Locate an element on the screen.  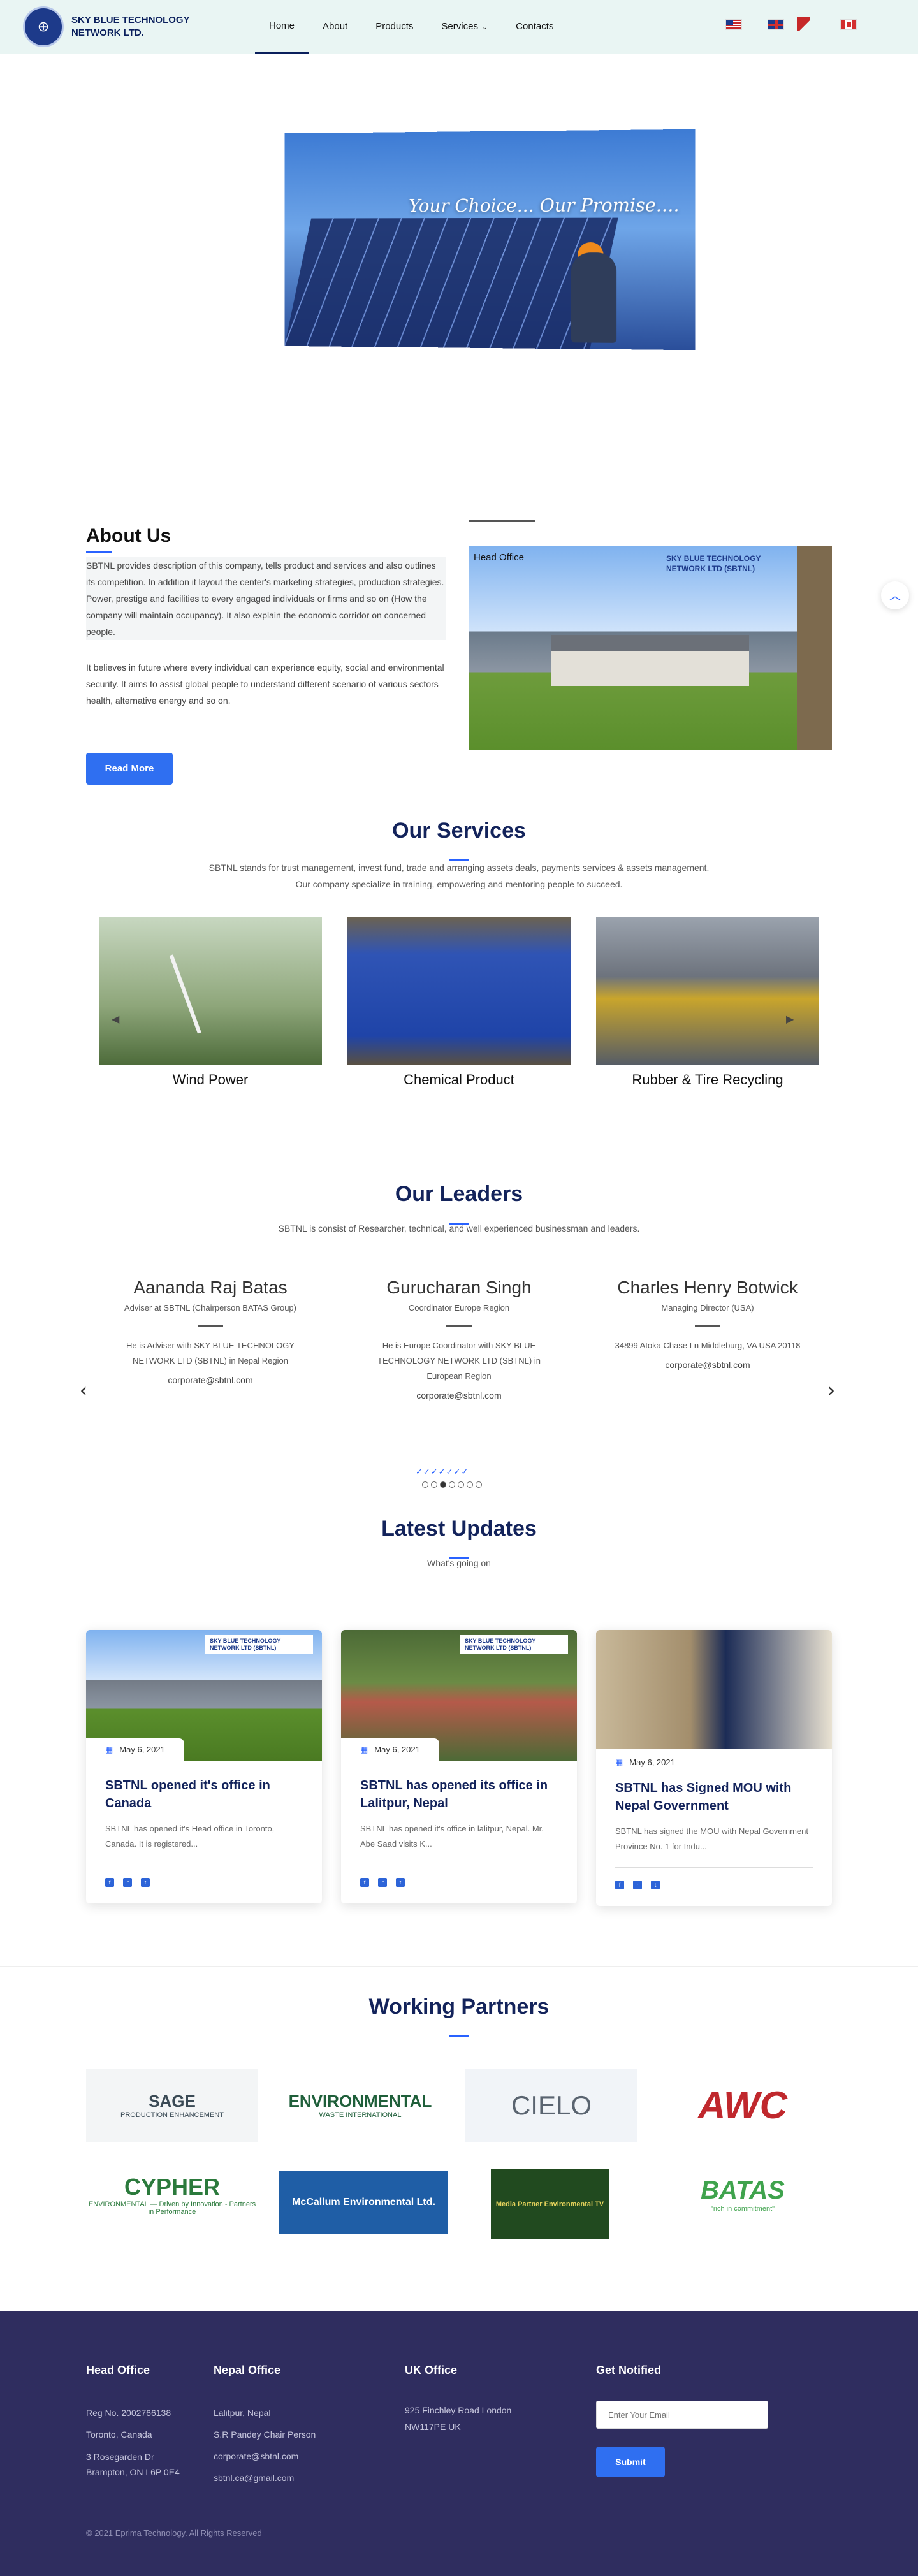
footer-uk-office-title: UK Office is located at coordinates (431, 2370).